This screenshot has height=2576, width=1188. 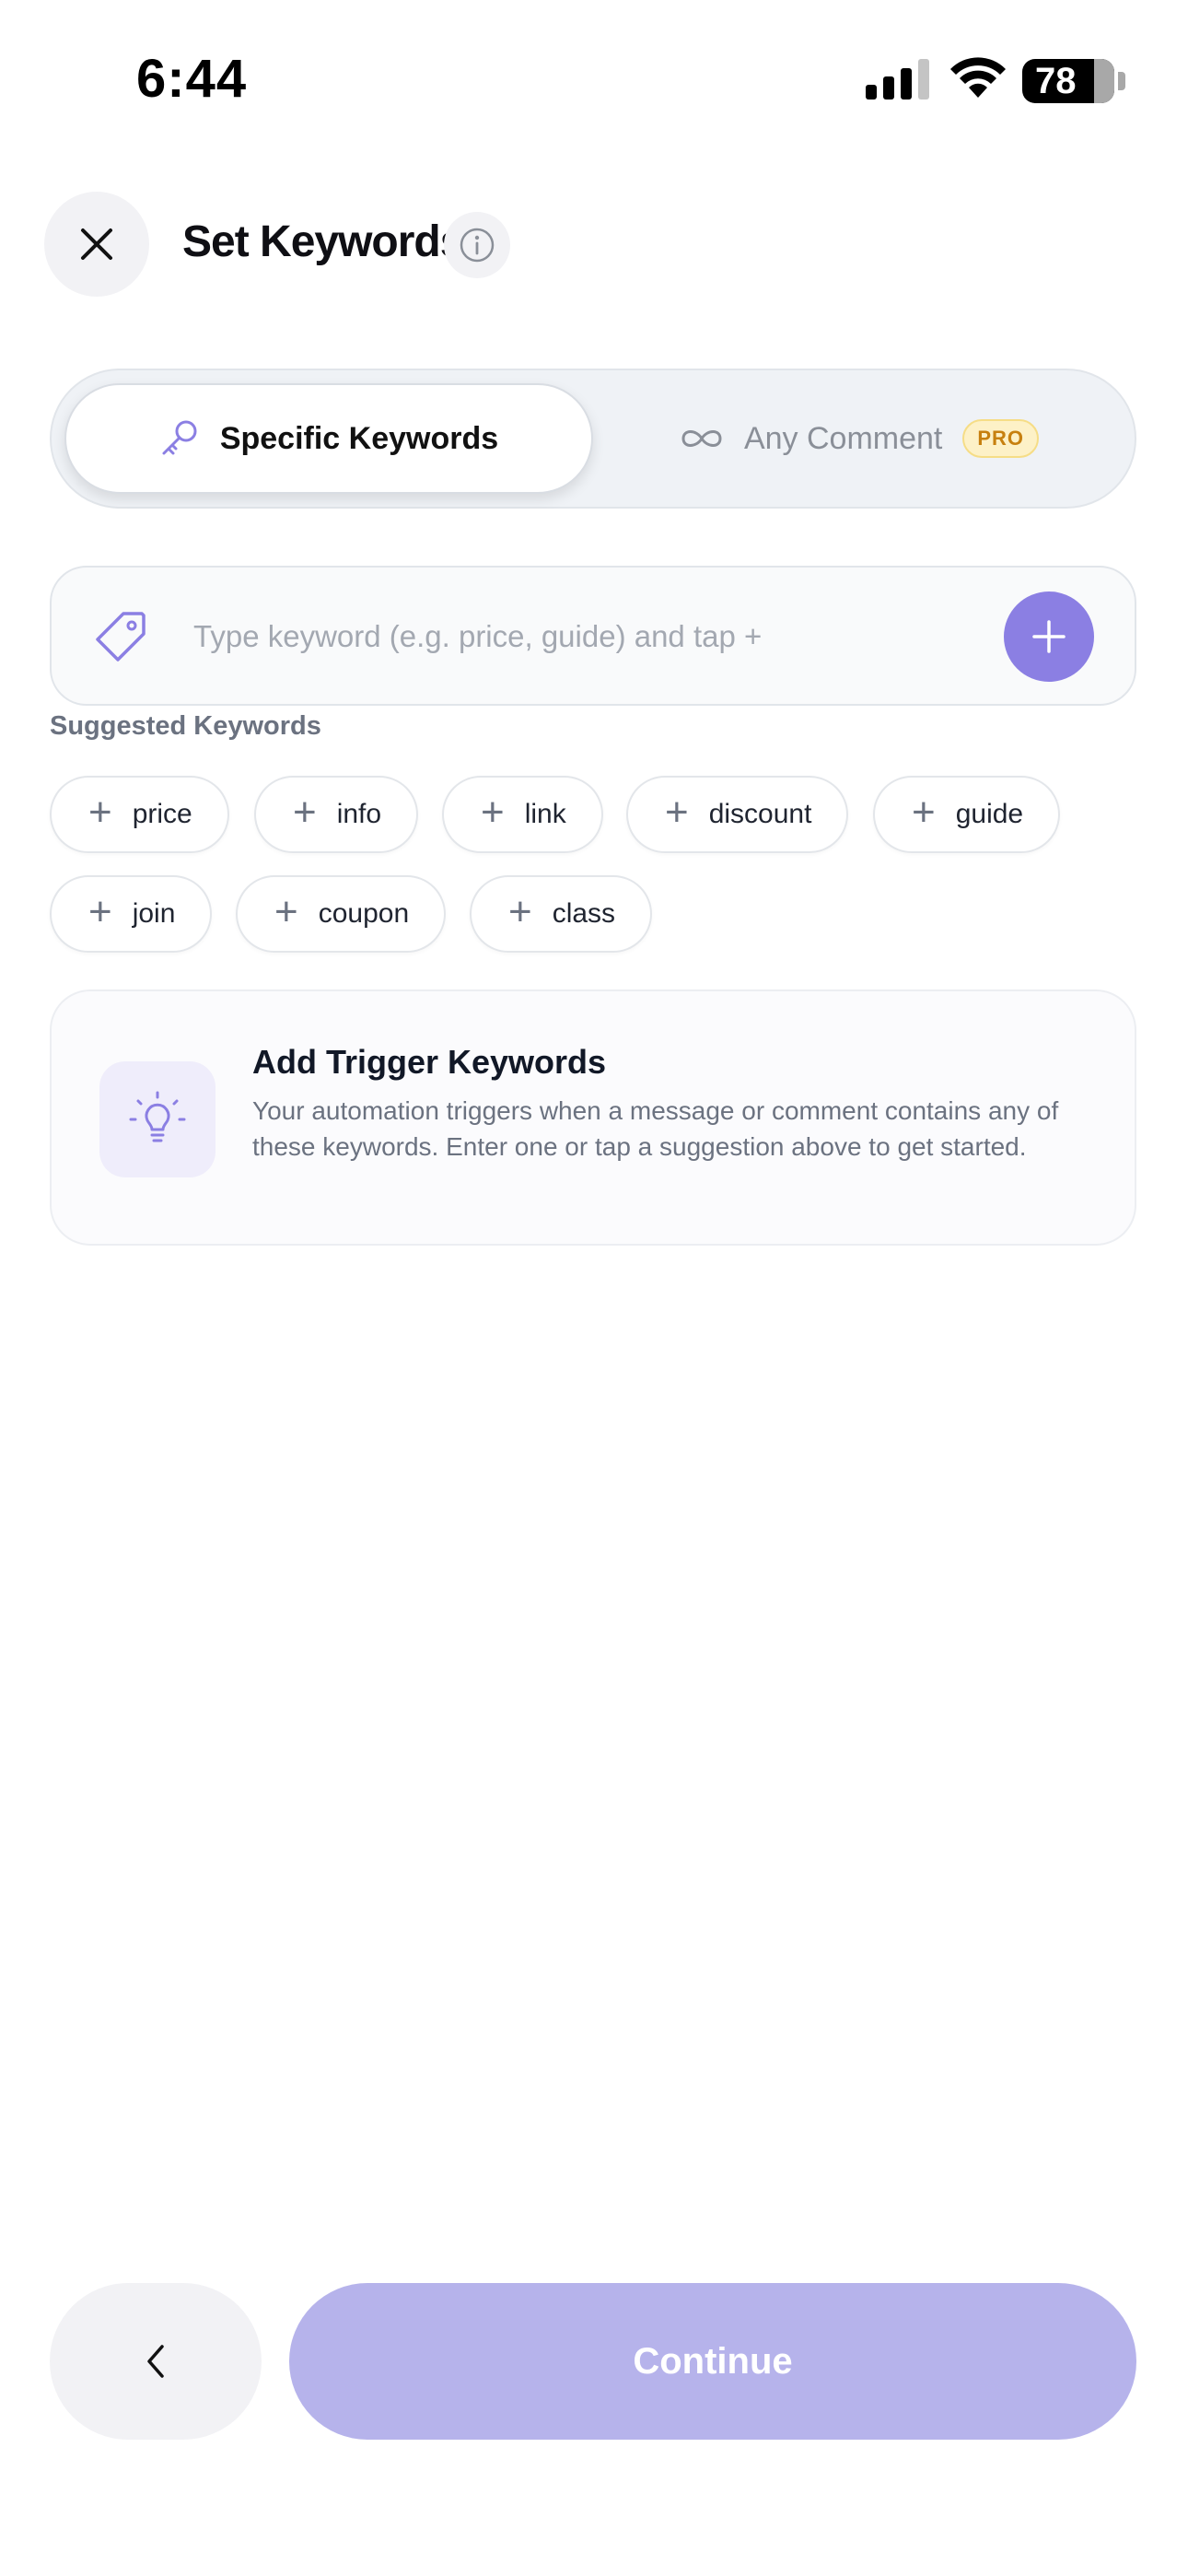 I want to click on info-button, so click(x=477, y=245).